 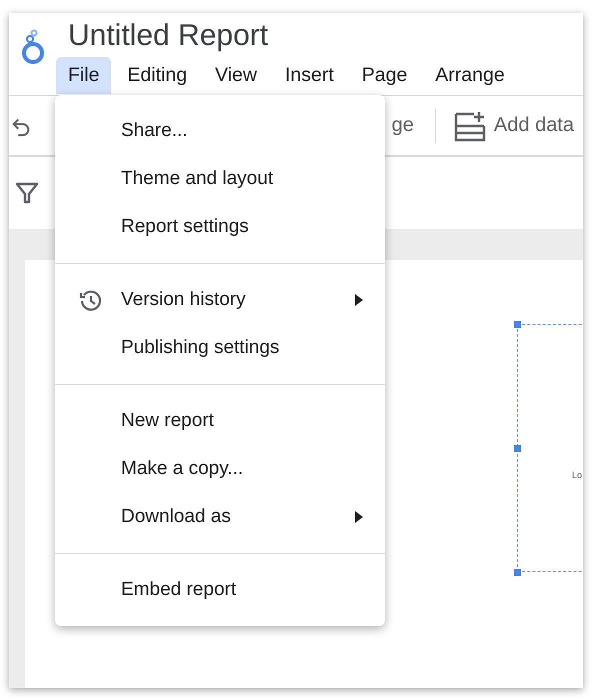 I want to click on menu-item: Report settings, so click(x=220, y=227).